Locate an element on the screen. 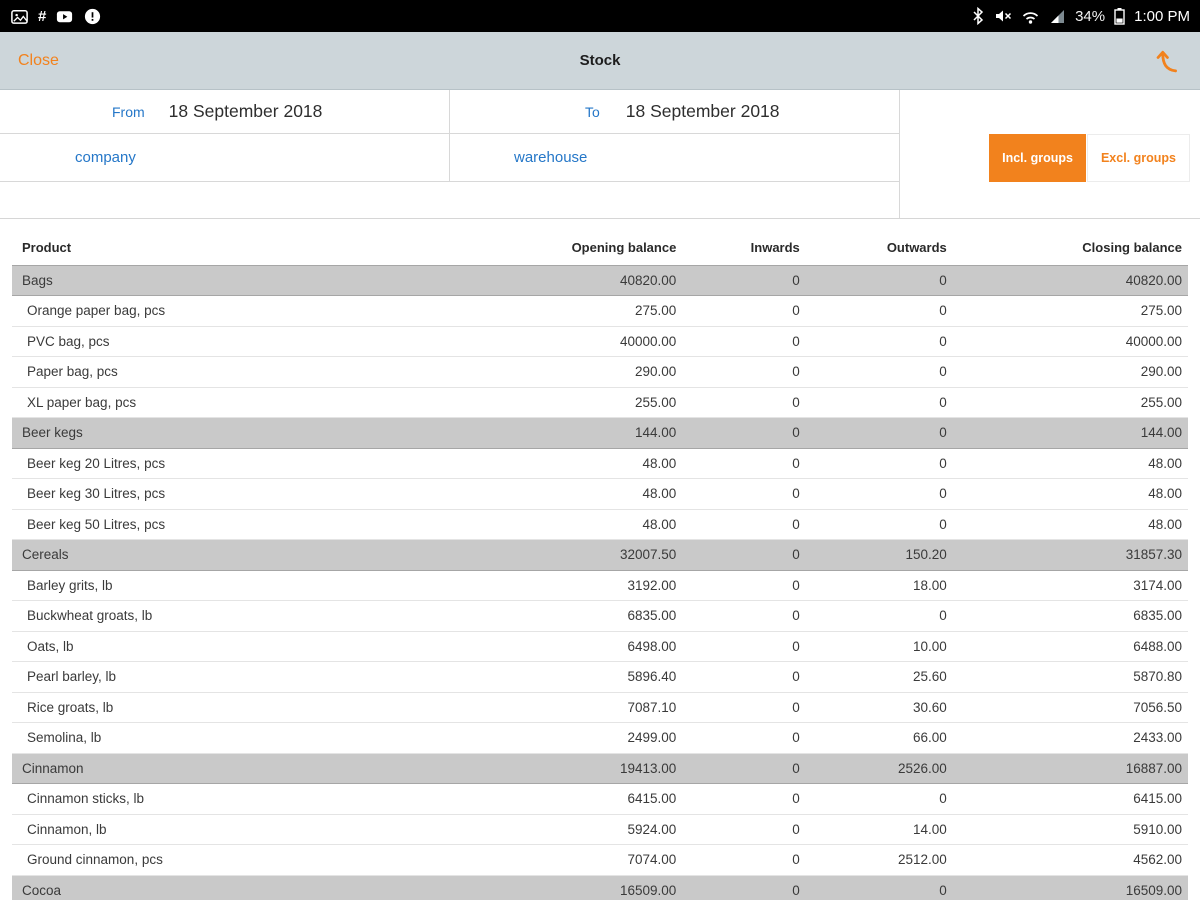 This screenshot has height=900, width=1200. group-row: Cereals 32007.50 0 150.20 31857.30 is located at coordinates (600, 555).